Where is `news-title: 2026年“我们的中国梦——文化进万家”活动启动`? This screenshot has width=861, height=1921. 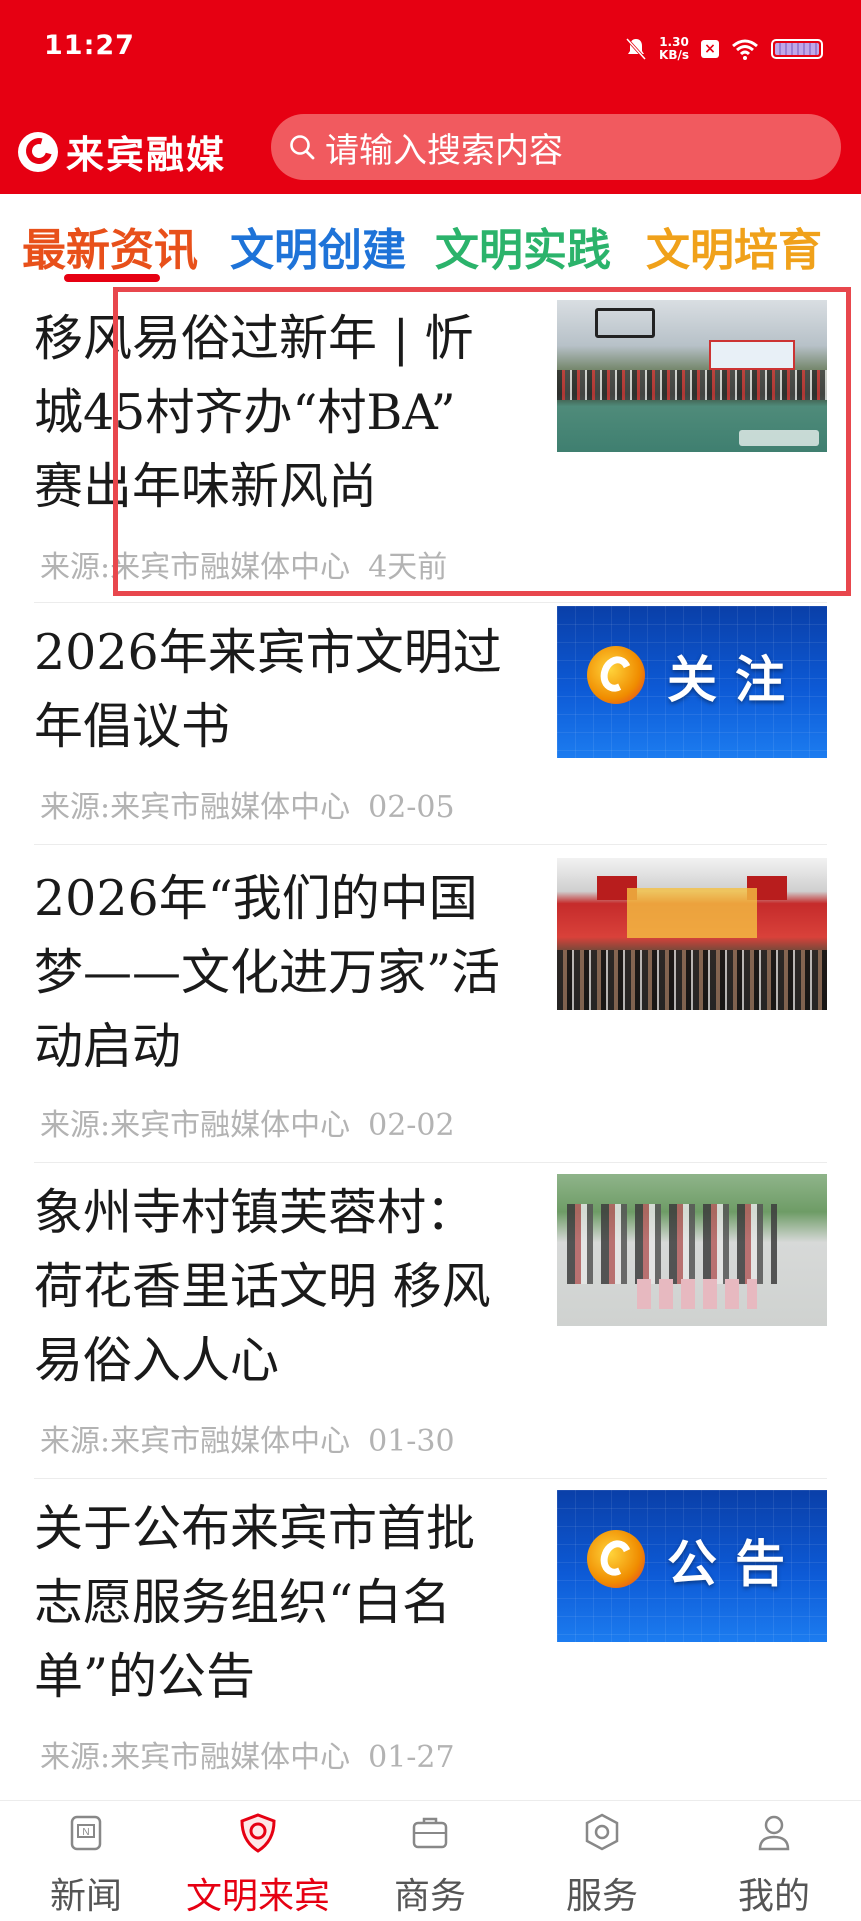 news-title: 2026年“我们的中国梦——文化进万家”活动启动 is located at coordinates (274, 973).